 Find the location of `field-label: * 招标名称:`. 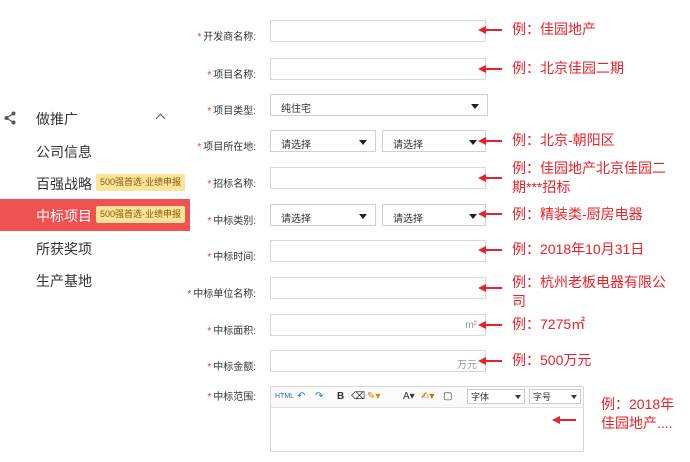

field-label: * 招标名称: is located at coordinates (231, 184).